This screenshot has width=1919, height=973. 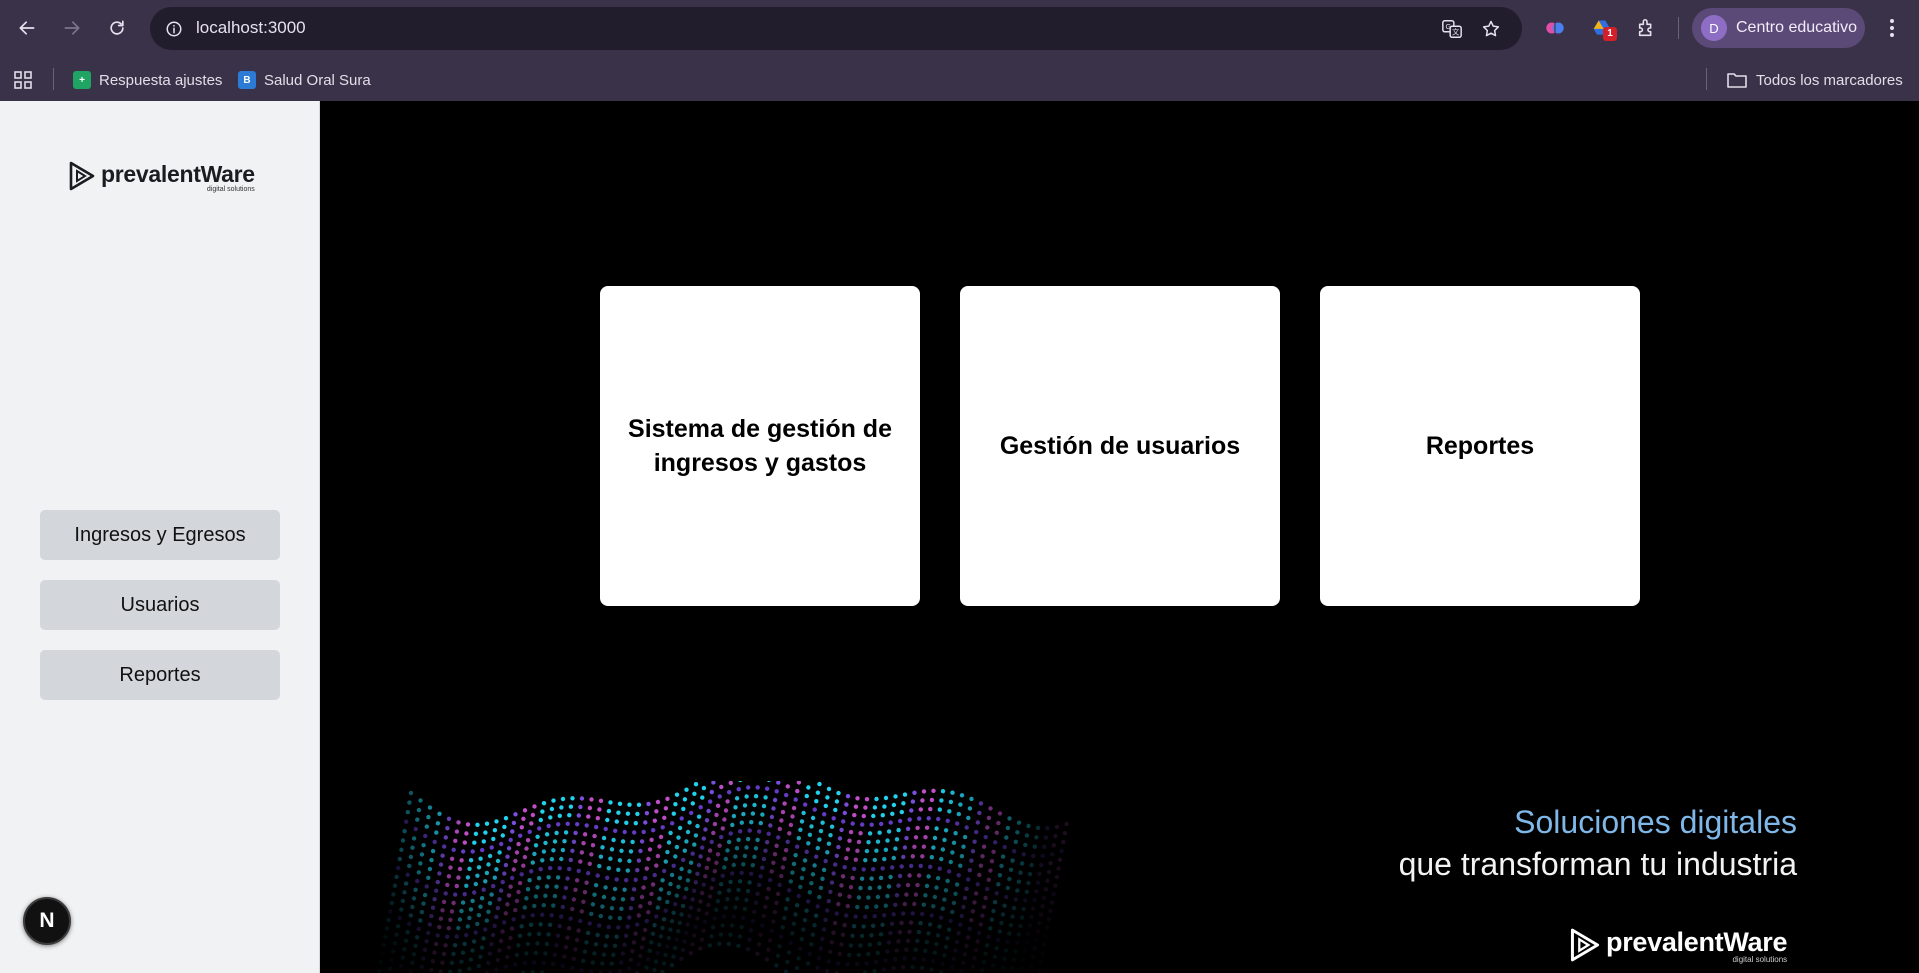 I want to click on more-menu-icon, so click(x=1892, y=28).